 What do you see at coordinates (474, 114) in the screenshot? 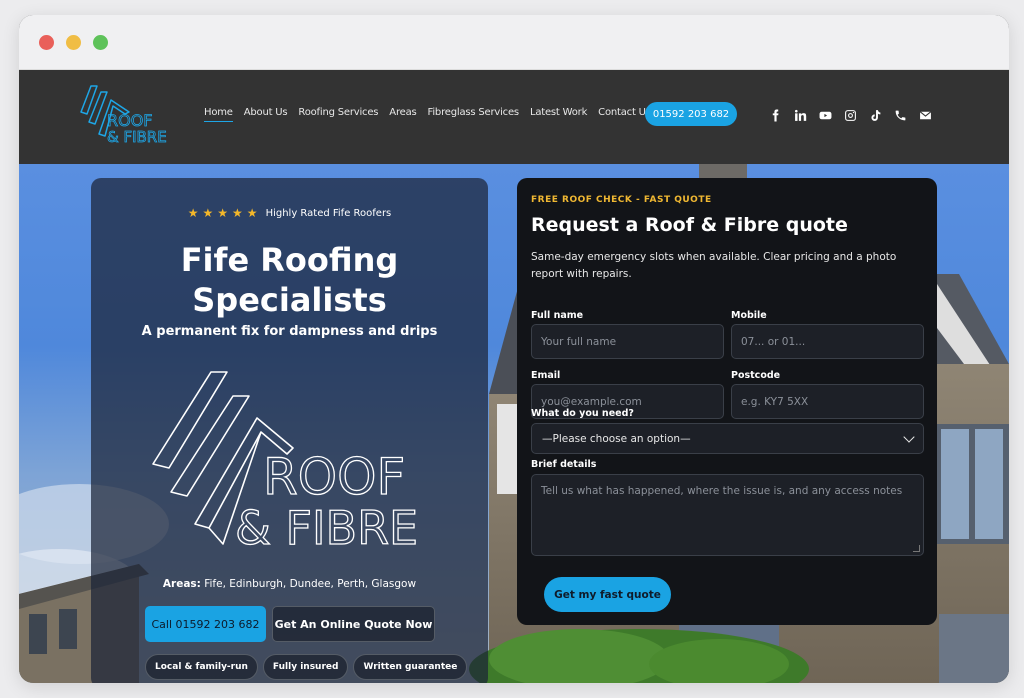
I see `nav-link-fibreglass-services: Fibreglass Services` at bounding box center [474, 114].